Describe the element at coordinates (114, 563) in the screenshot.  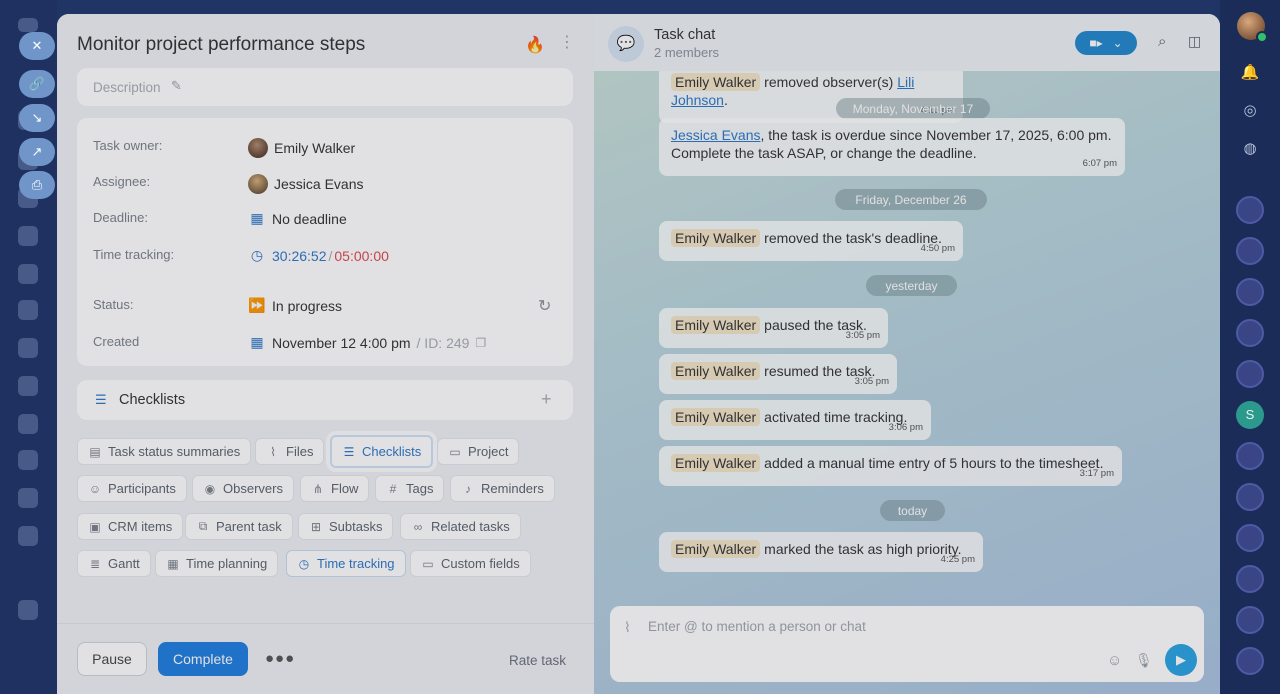
I see `chip-gantt: ≣ Gantt` at that location.